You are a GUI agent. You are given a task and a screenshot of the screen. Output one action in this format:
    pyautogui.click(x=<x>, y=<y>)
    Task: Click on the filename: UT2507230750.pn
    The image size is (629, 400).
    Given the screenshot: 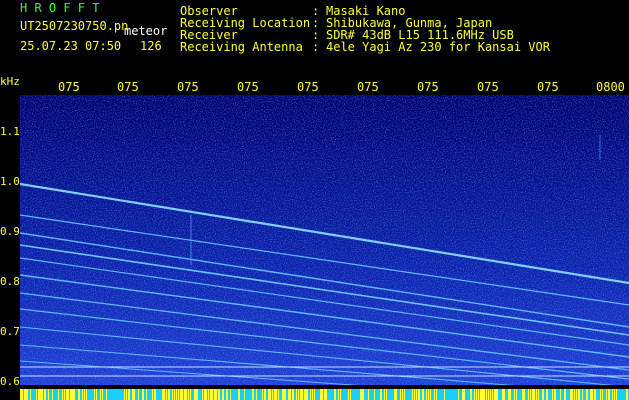 What is the action you would take?
    pyautogui.click(x=74, y=26)
    